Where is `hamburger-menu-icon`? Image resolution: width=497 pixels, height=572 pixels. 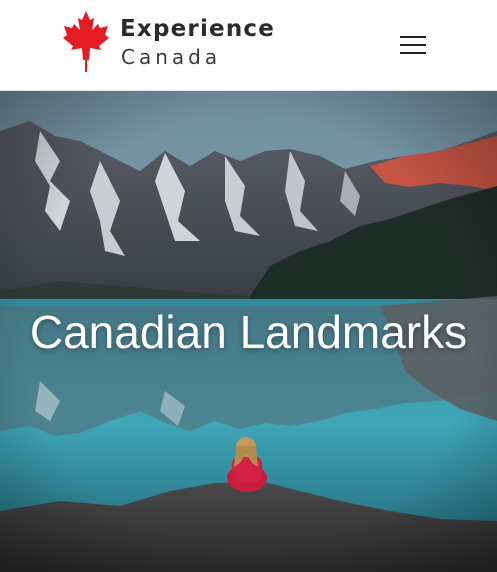
hamburger-menu-icon is located at coordinates (413, 45).